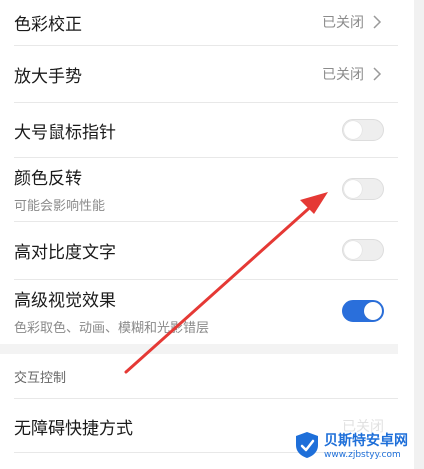 The image size is (424, 469). I want to click on advanced-visual-effects-title: 高级视觉效果, so click(65, 301).